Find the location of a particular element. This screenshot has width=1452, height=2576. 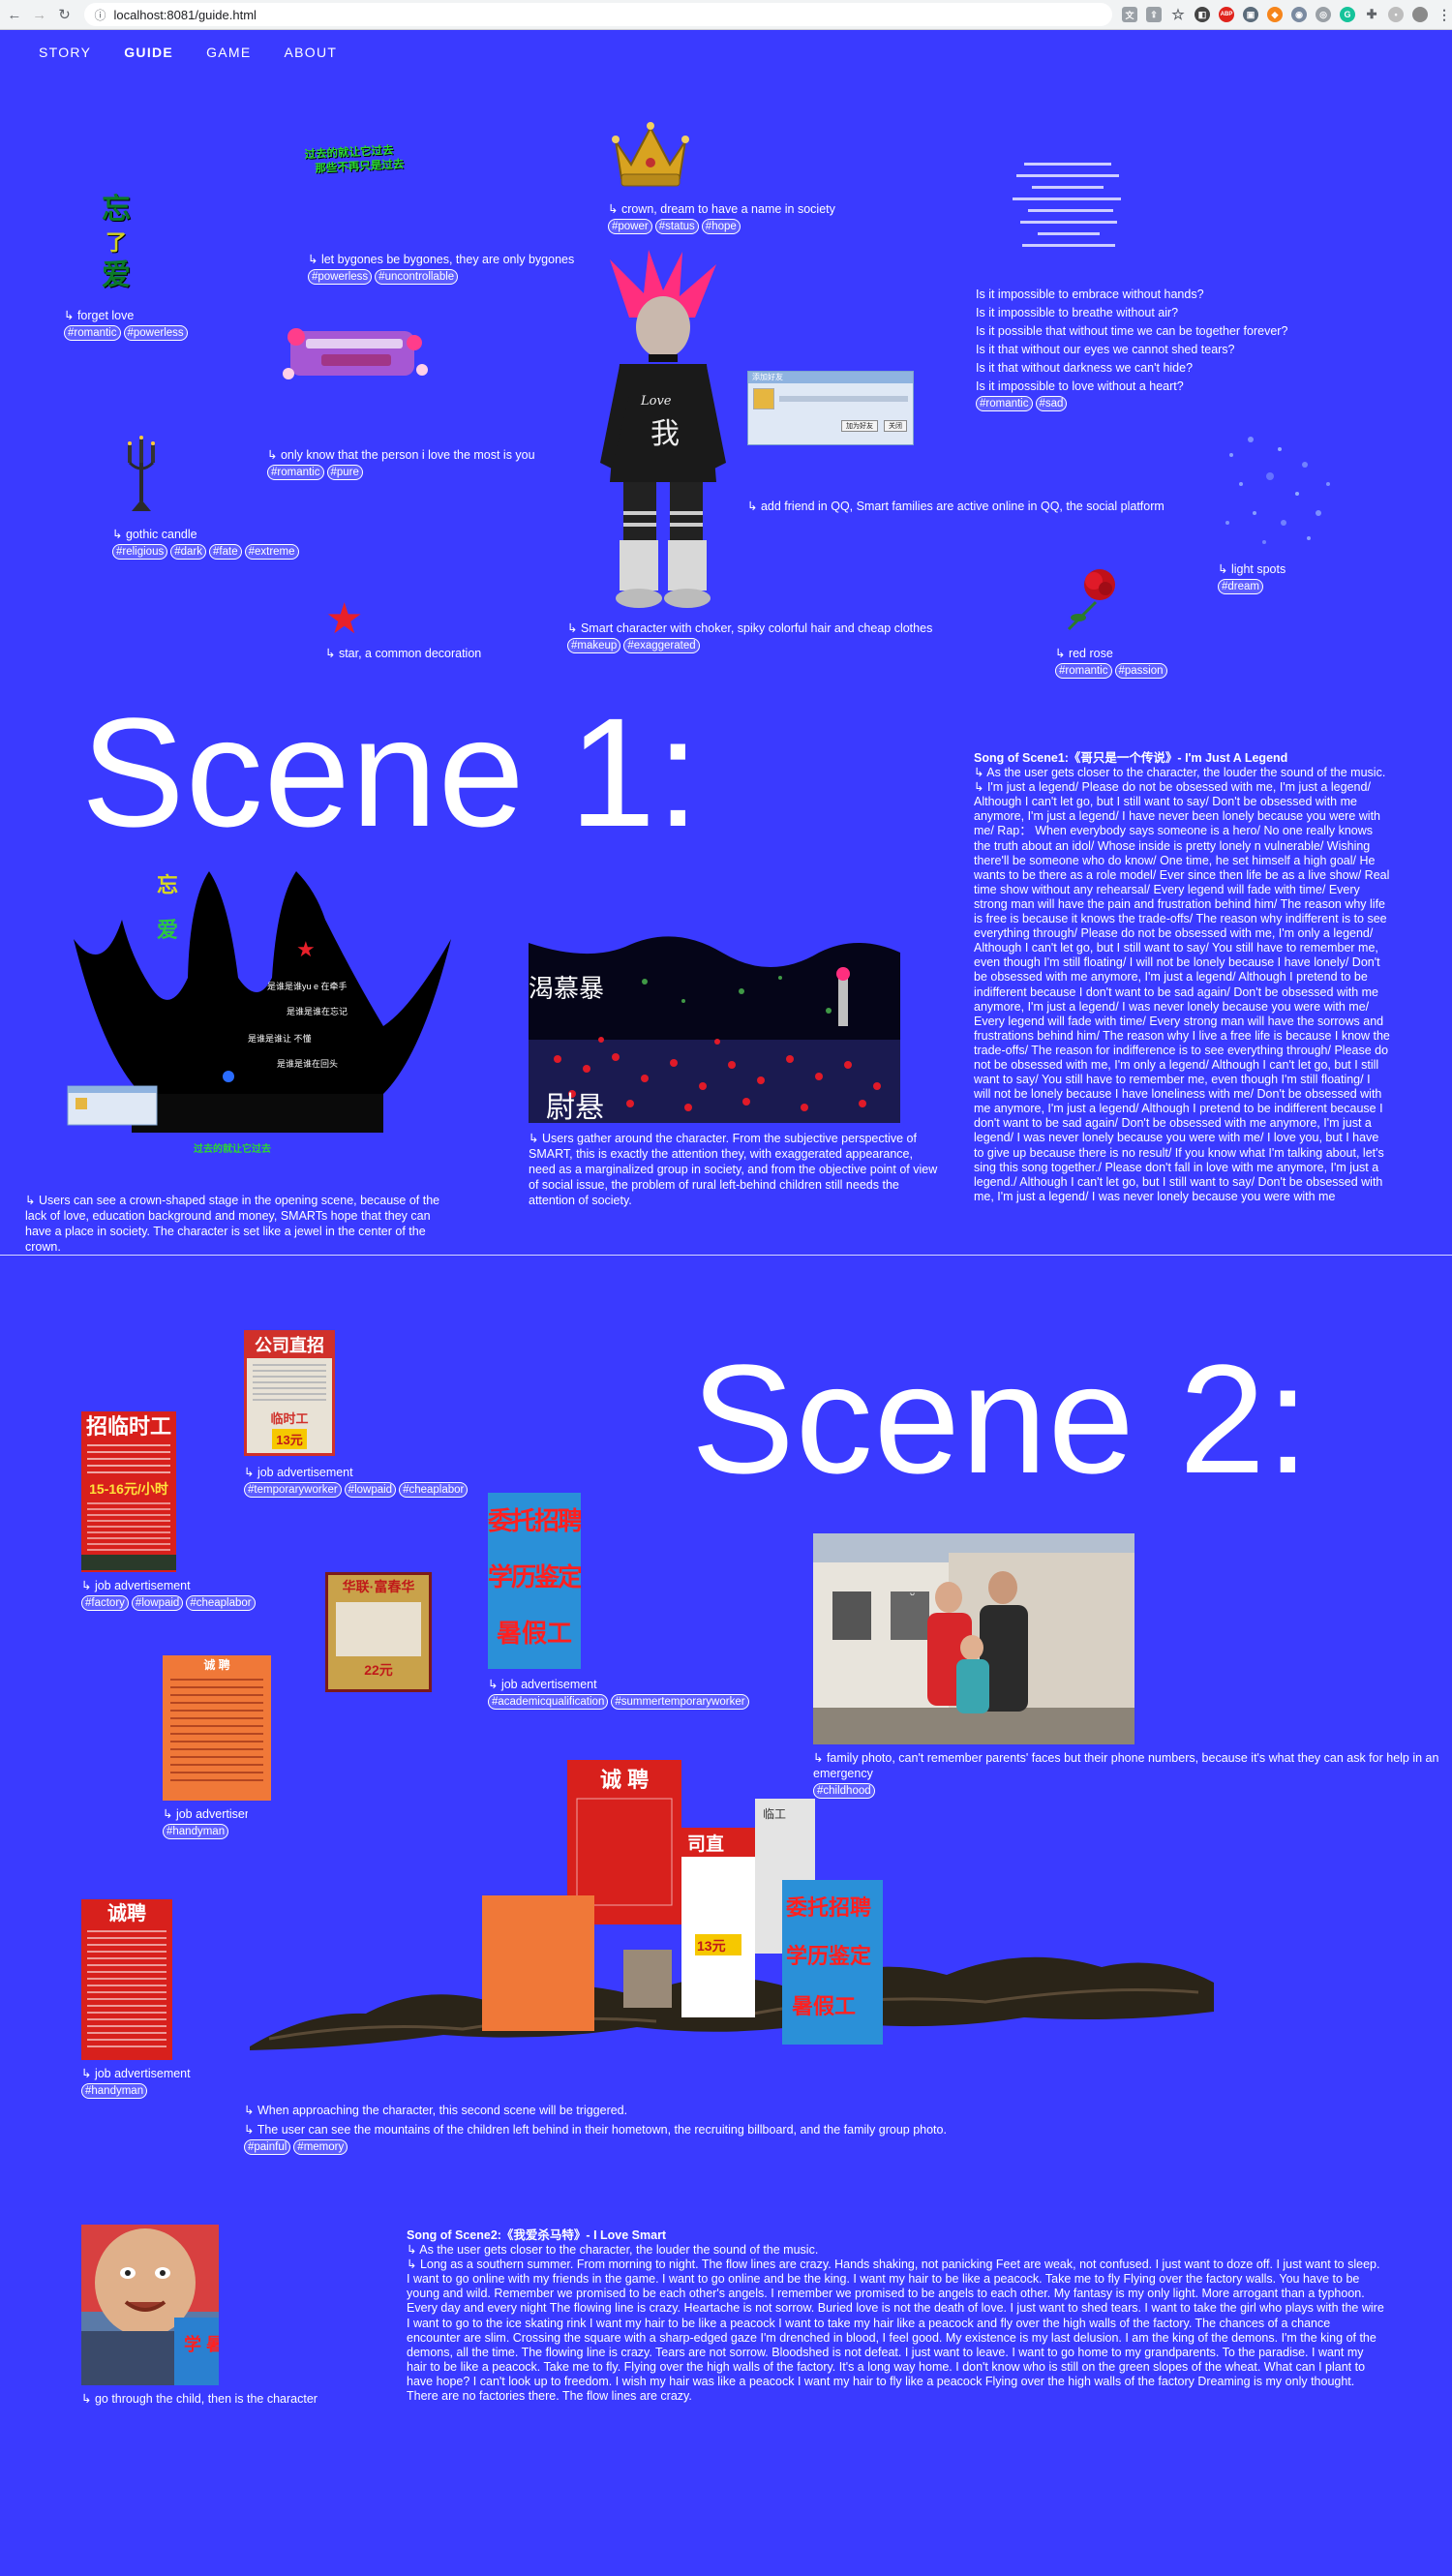

stage-forget-text: 忘 is located at coordinates (167, 885).